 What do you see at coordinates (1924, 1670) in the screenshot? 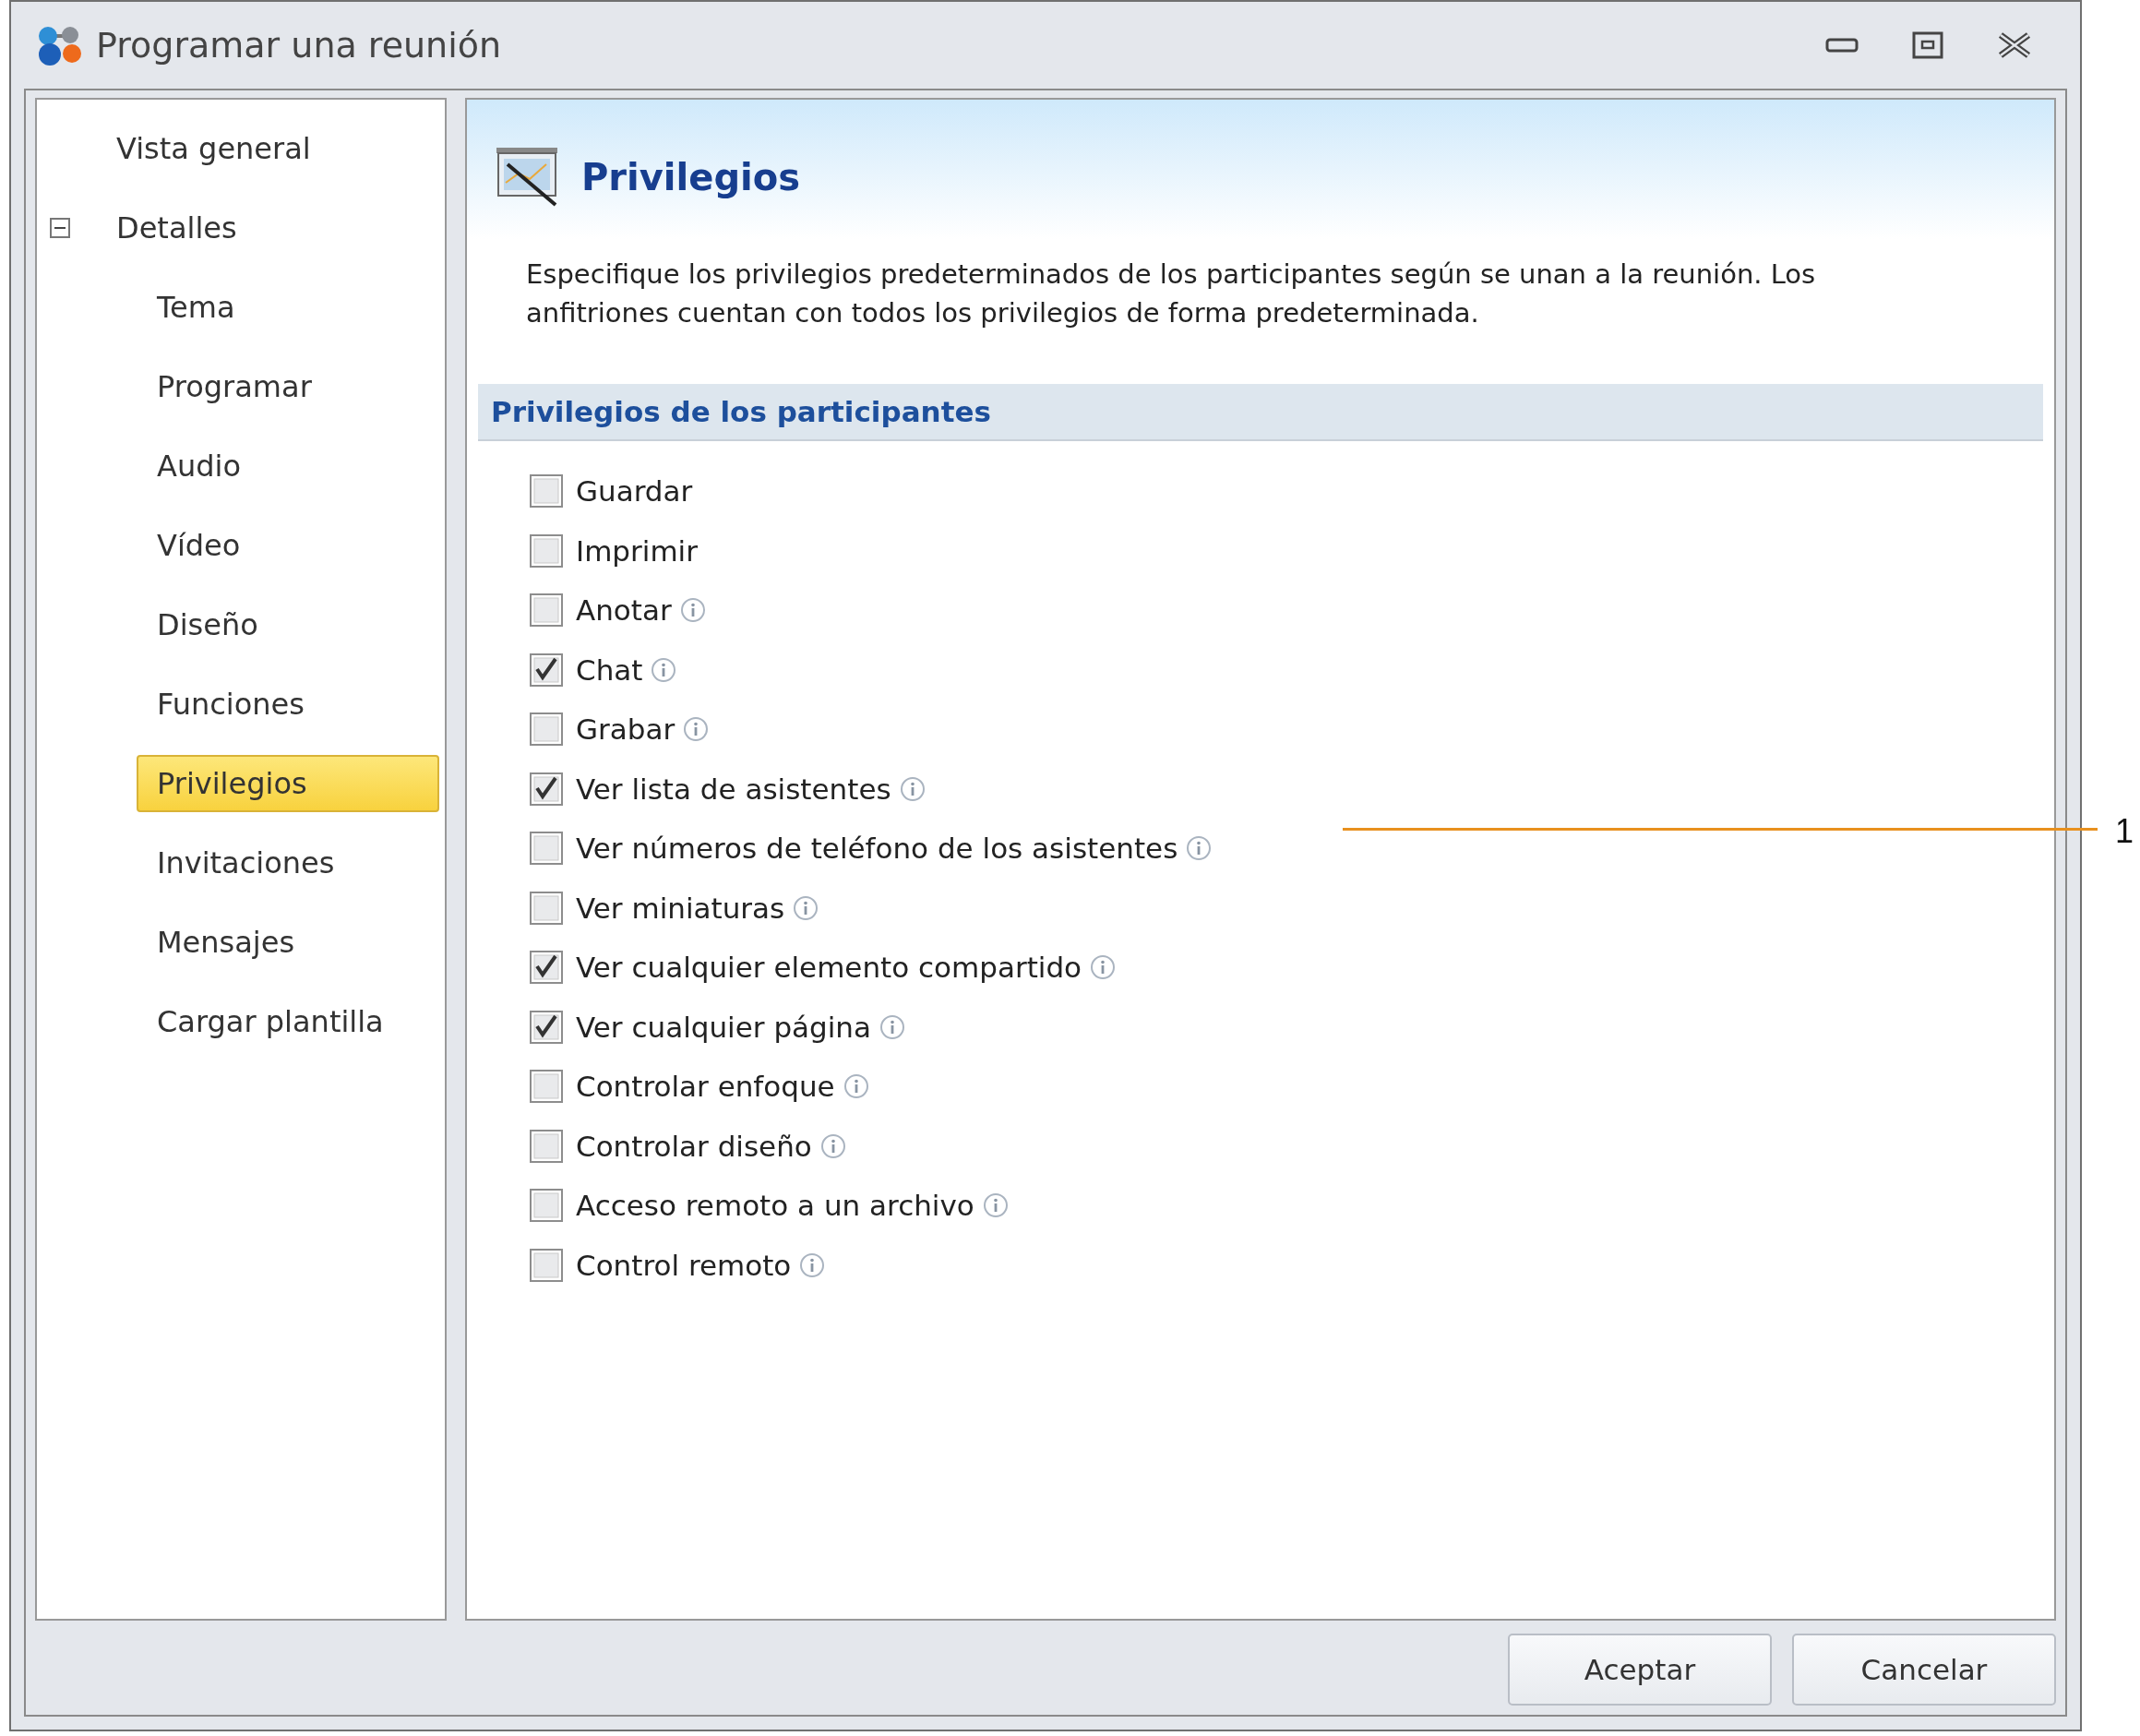
I see `dialog-button: Cancelar` at bounding box center [1924, 1670].